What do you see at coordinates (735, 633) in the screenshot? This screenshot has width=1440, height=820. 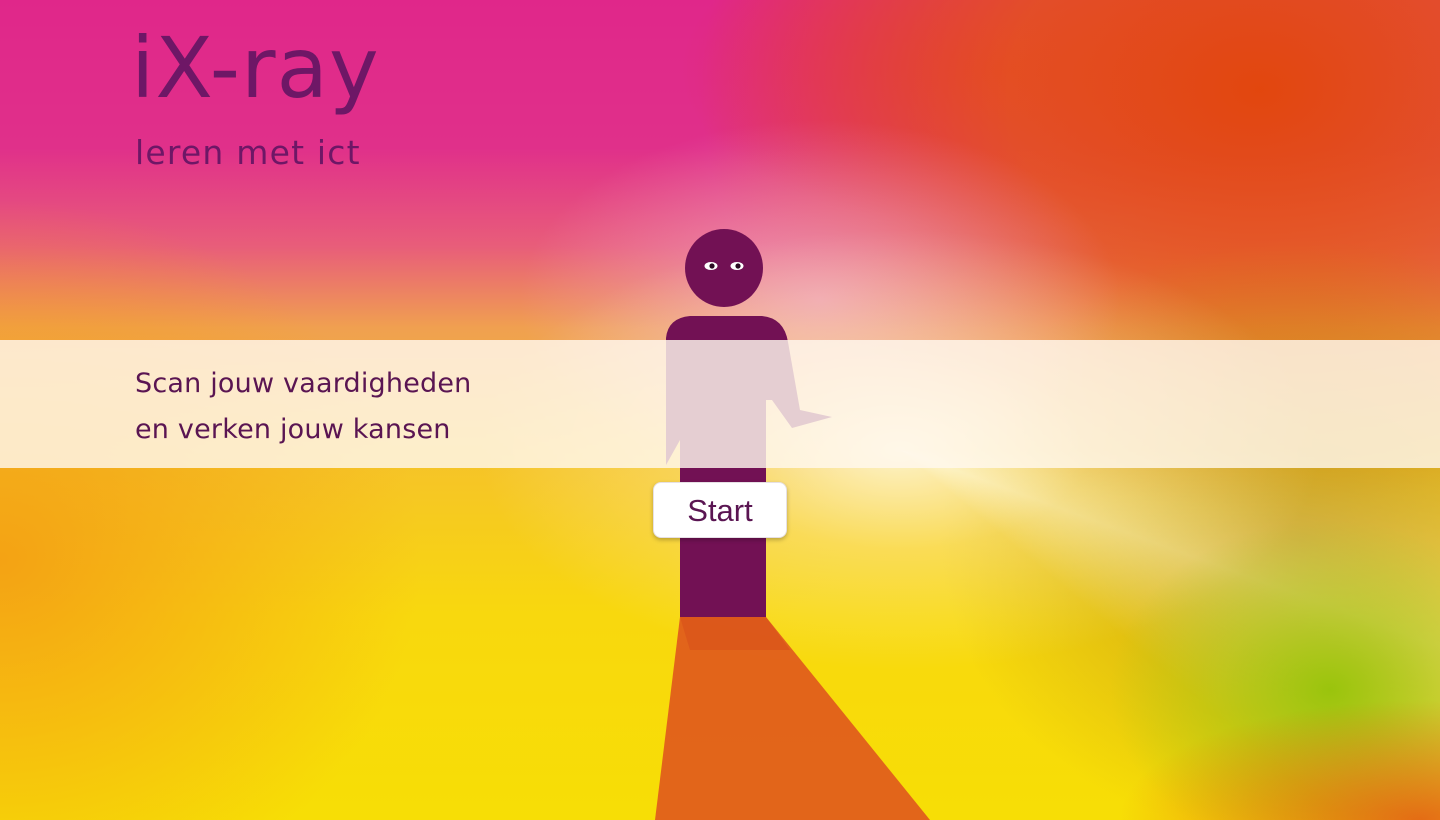 I see `figure-shadow-edge` at bounding box center [735, 633].